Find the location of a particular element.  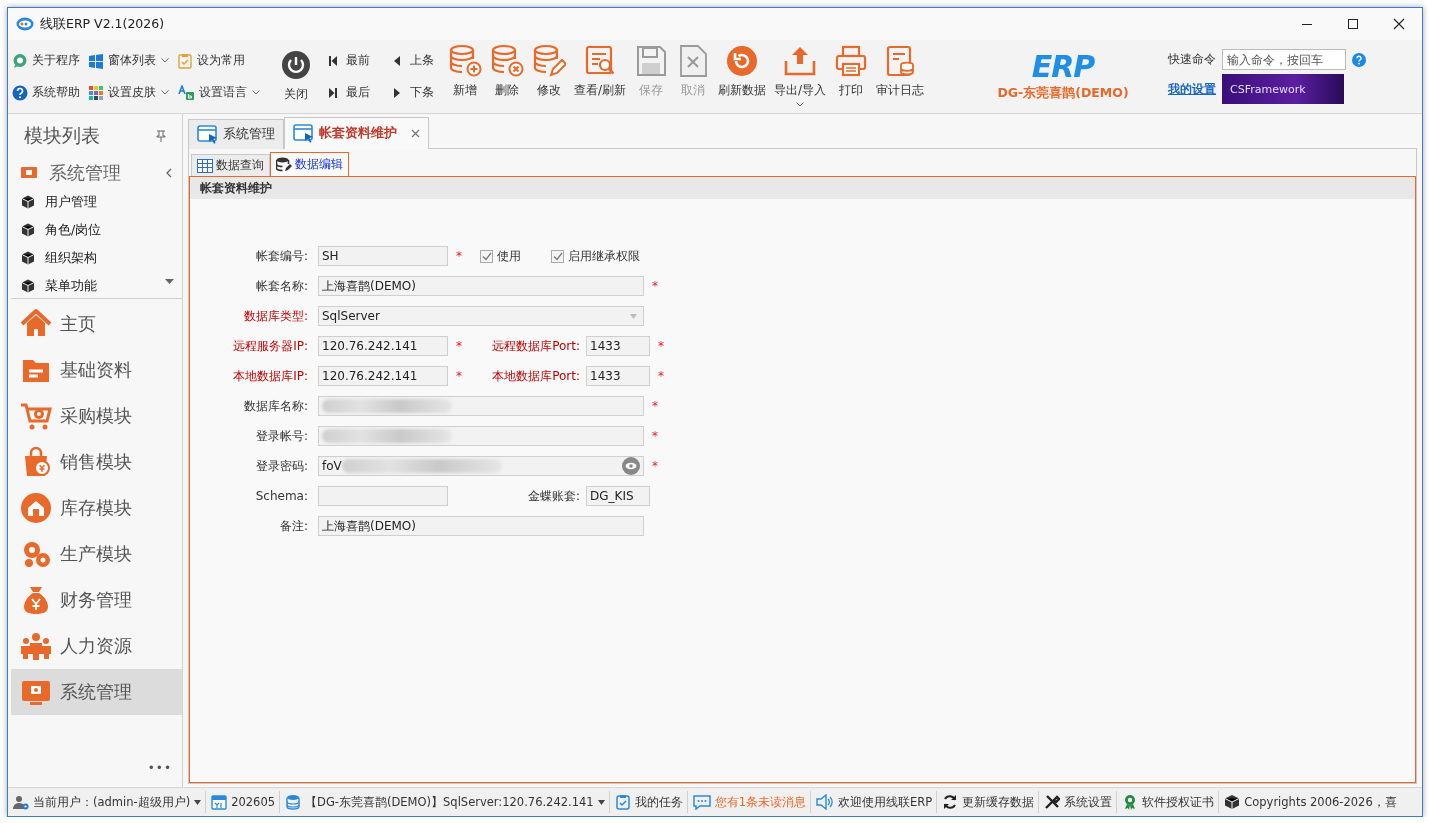

module-item: 主页 is located at coordinates (96, 324).